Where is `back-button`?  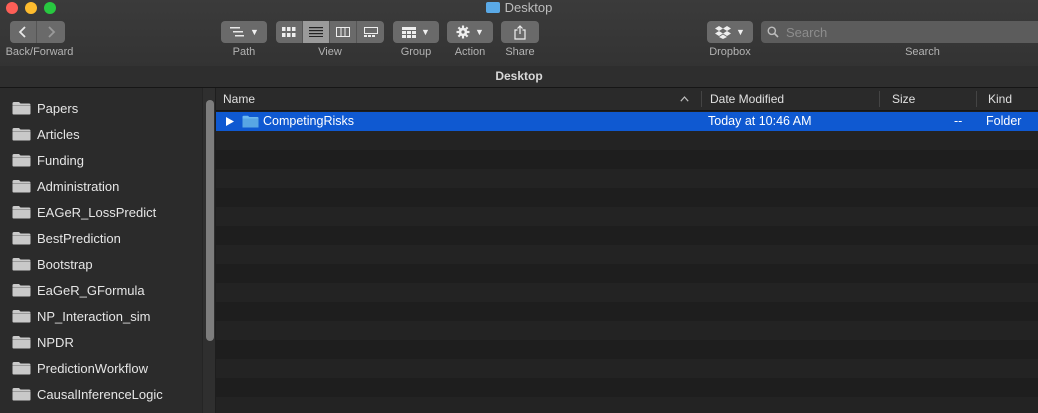
back-button is located at coordinates (23, 32).